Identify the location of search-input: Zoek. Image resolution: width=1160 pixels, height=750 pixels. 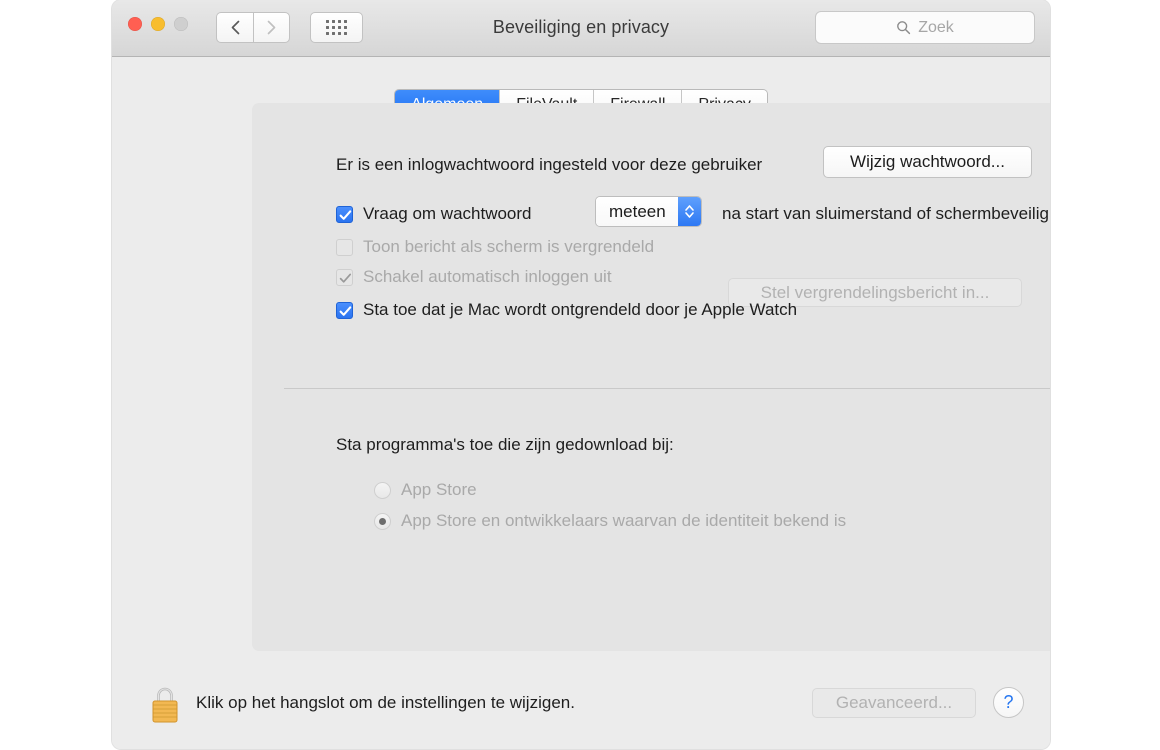
(925, 27).